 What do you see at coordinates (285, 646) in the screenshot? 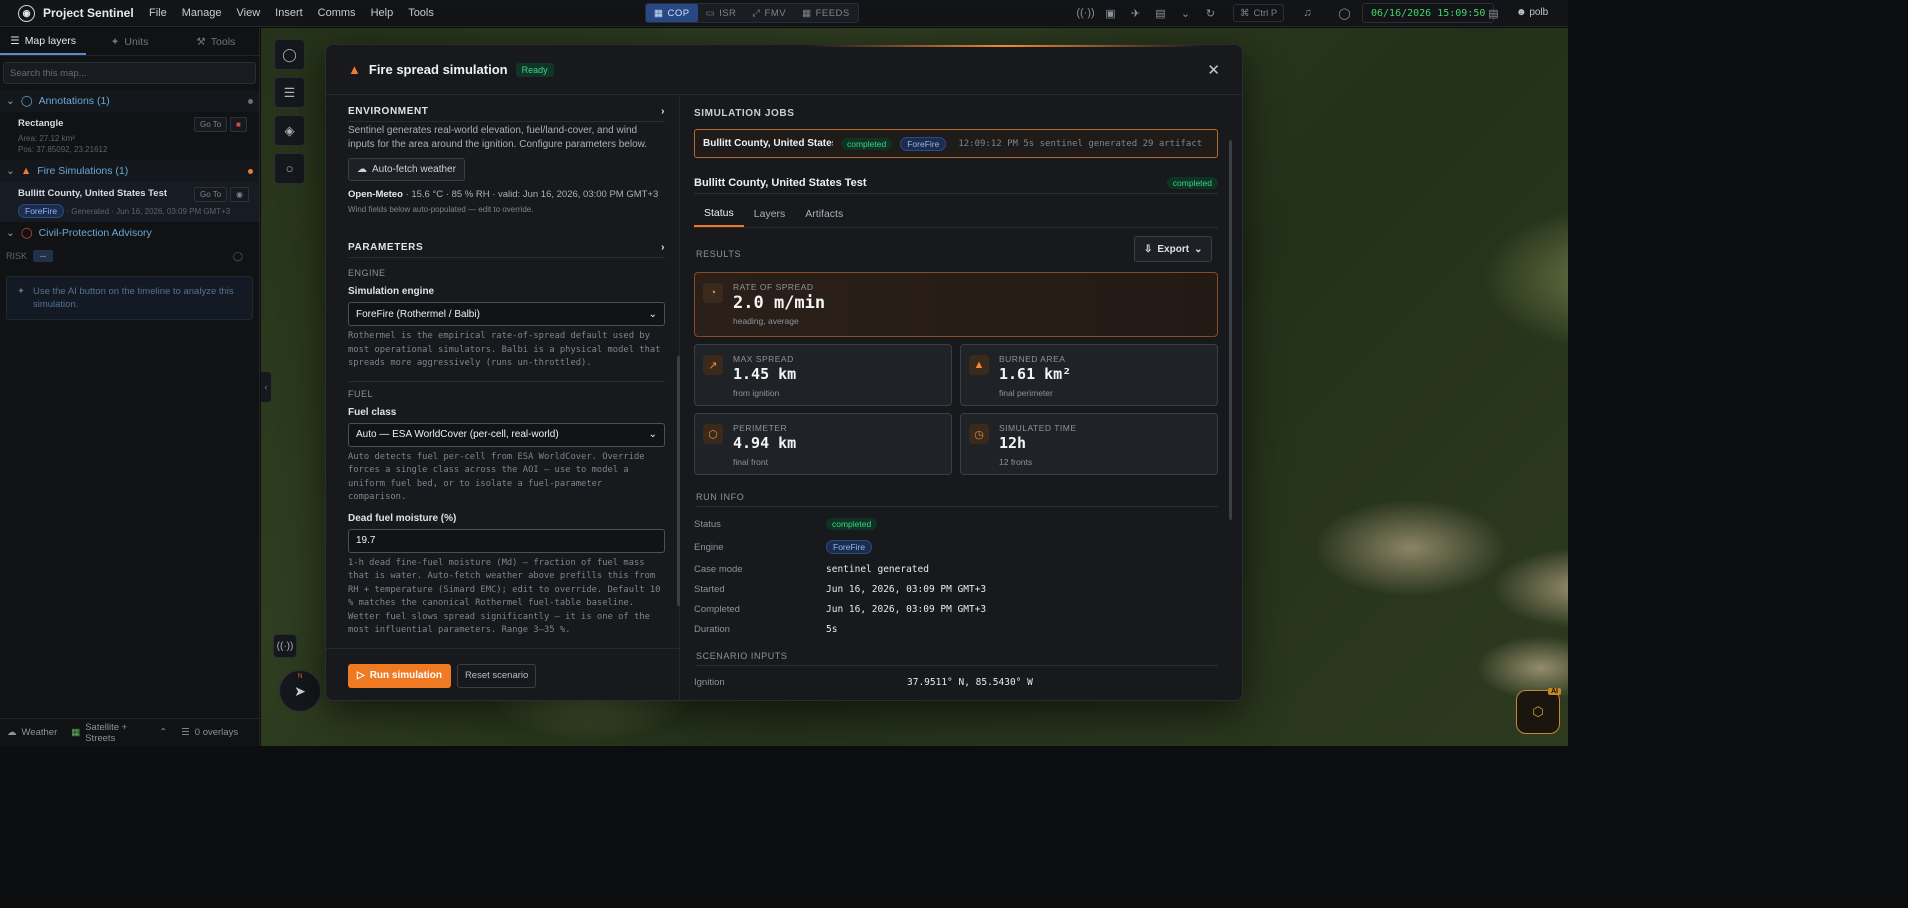
I see `broadcast-icon: ((·))` at bounding box center [285, 646].